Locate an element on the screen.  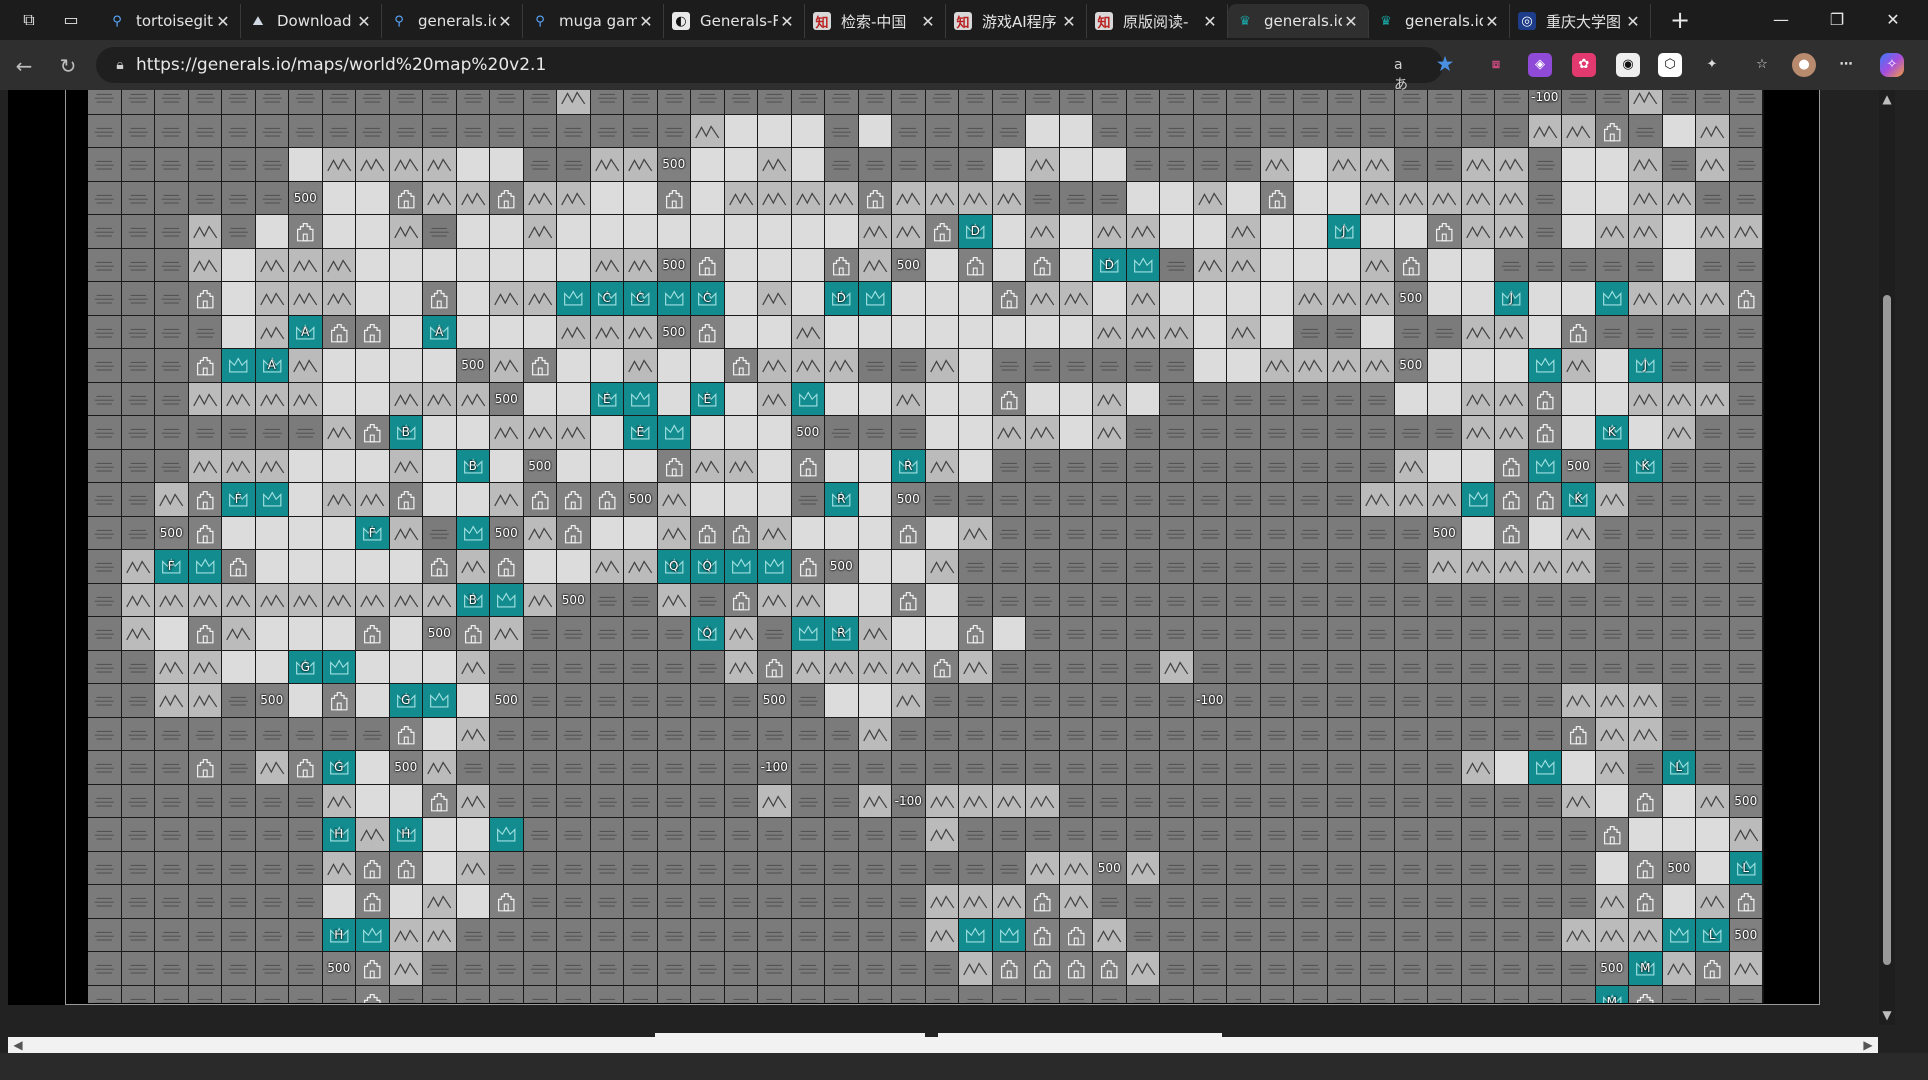
minimize-button: — is located at coordinates (1781, 20).